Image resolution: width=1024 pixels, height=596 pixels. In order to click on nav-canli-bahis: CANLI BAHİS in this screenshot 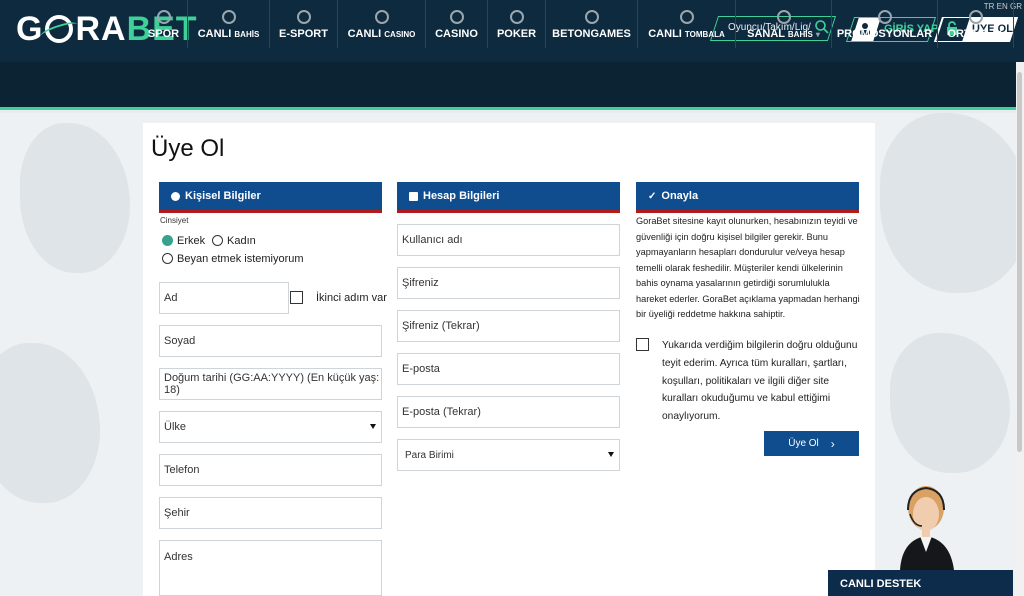, I will do `click(229, 24)`.